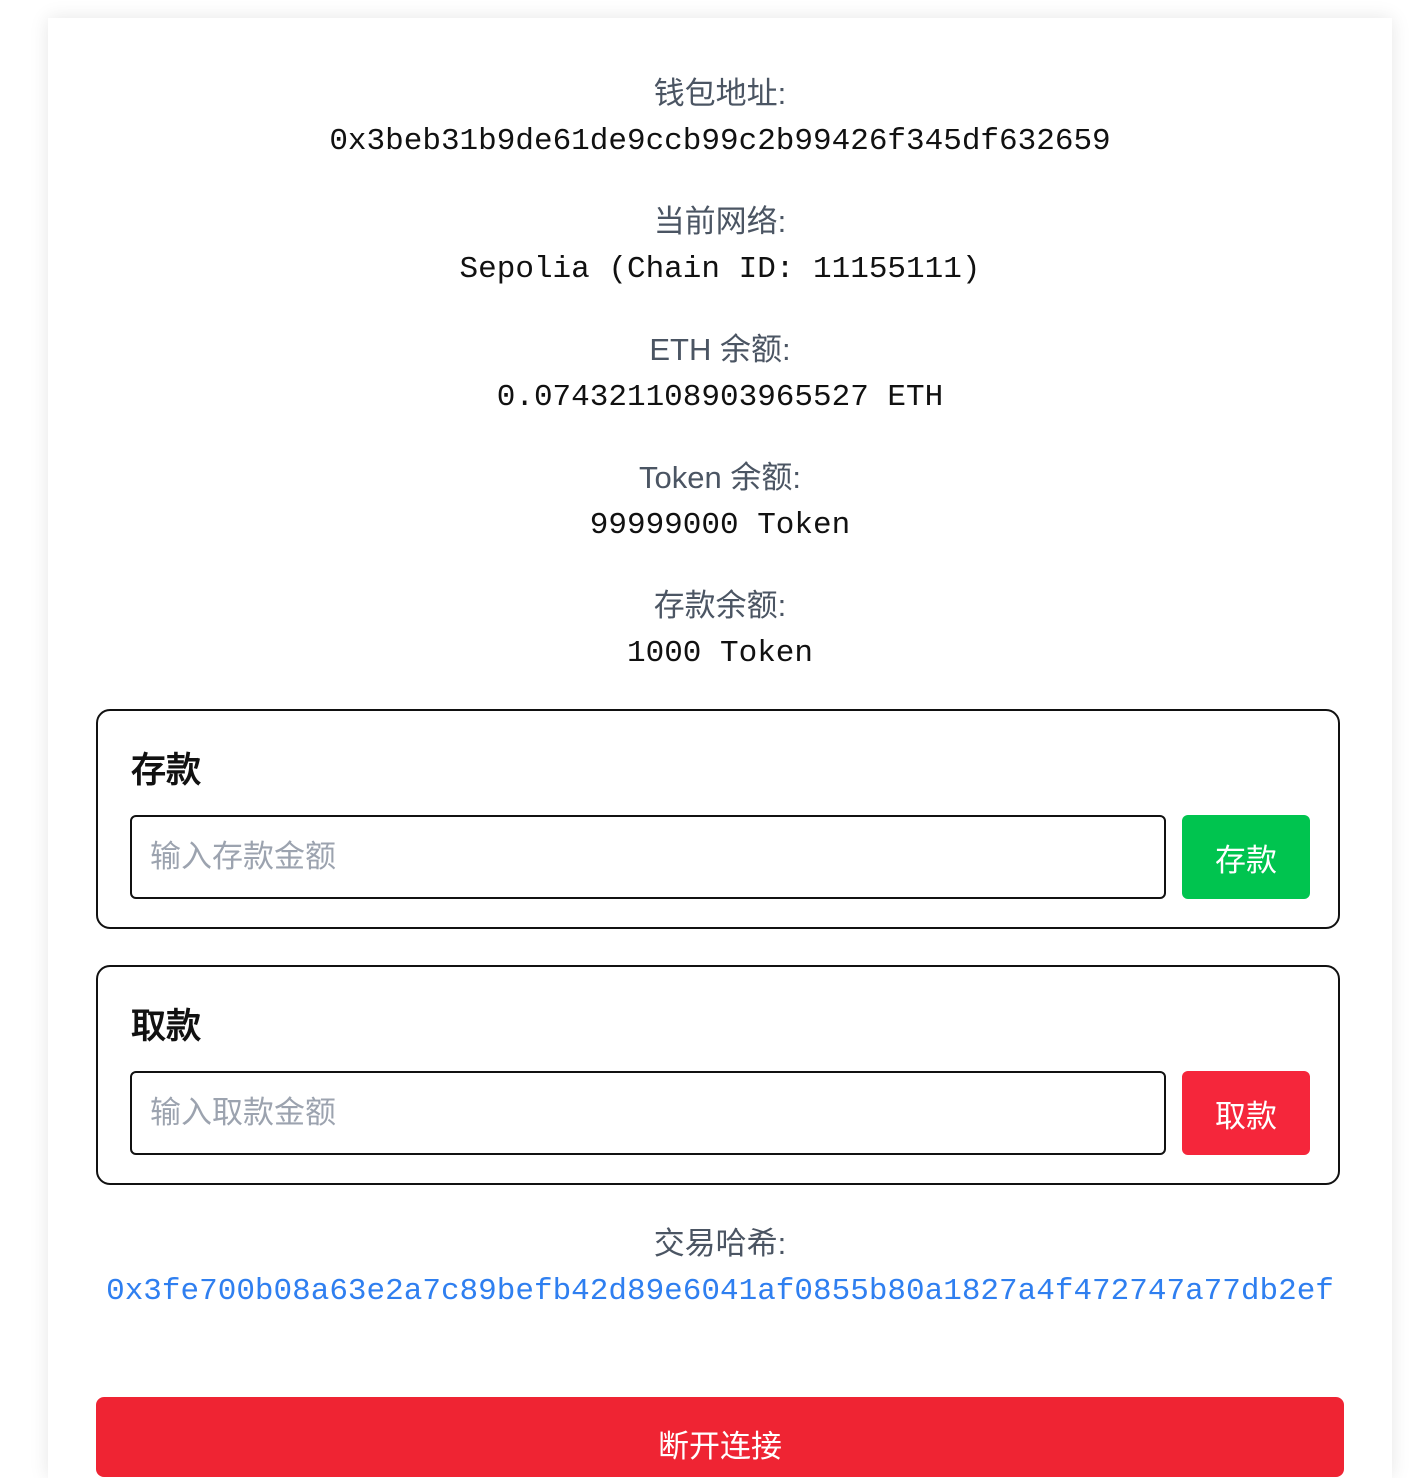  Describe the element at coordinates (648, 857) in the screenshot. I see `deposit-amount-input` at that location.